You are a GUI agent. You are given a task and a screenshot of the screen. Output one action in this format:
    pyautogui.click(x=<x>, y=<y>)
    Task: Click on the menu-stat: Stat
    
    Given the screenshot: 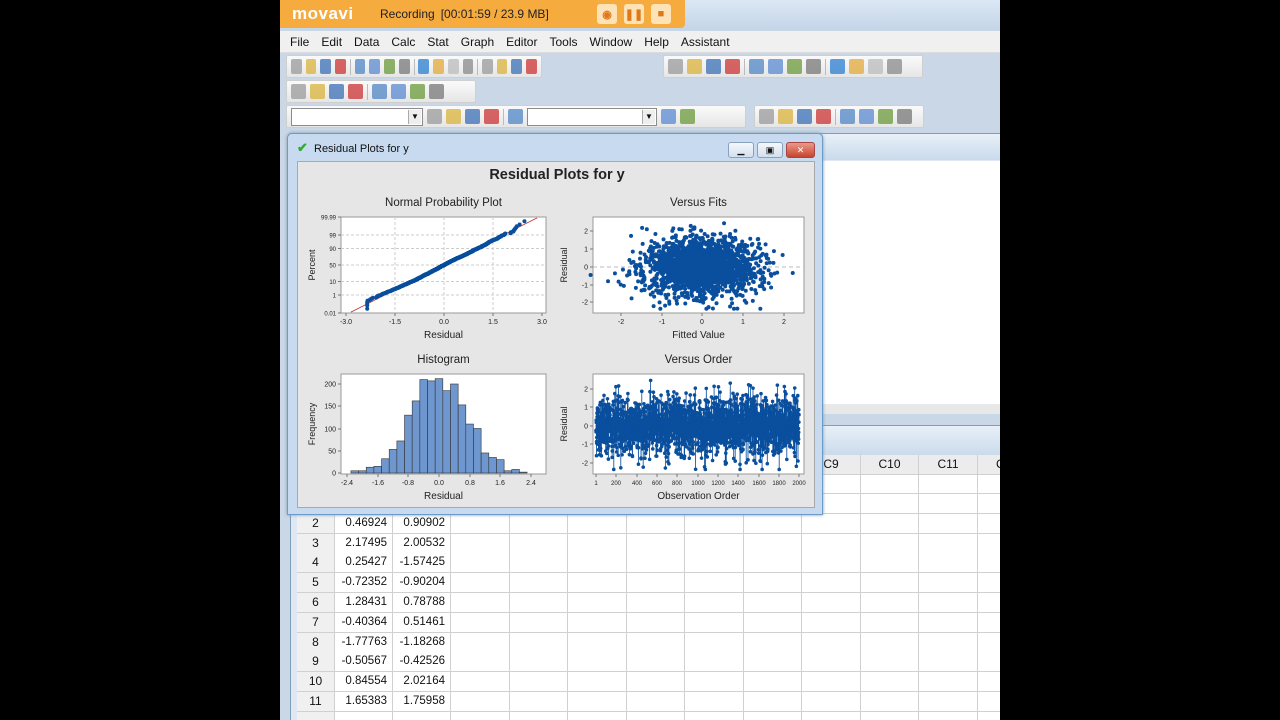 What is the action you would take?
    pyautogui.click(x=437, y=42)
    